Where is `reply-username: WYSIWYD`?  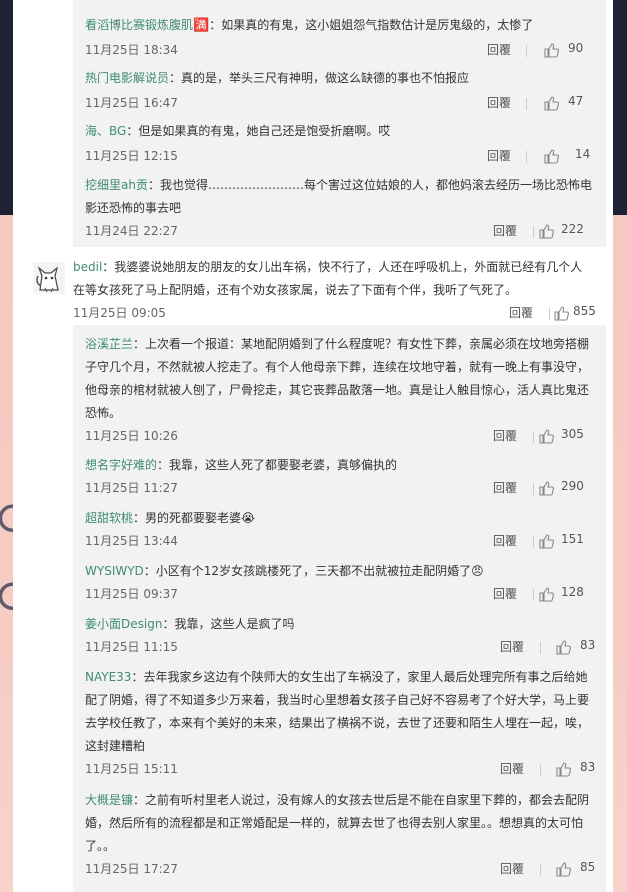 reply-username: WYSIWYD is located at coordinates (114, 571).